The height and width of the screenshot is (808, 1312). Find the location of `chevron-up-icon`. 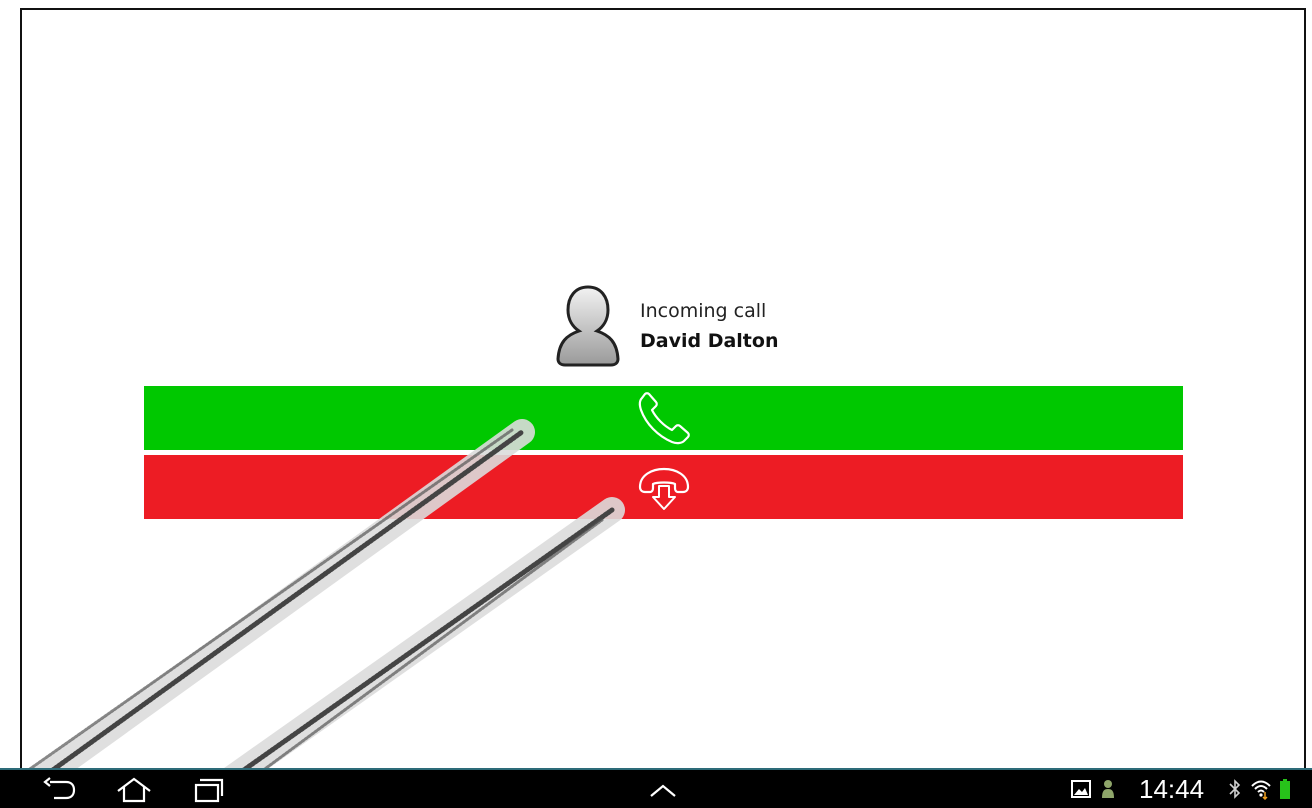

chevron-up-icon is located at coordinates (663, 790).